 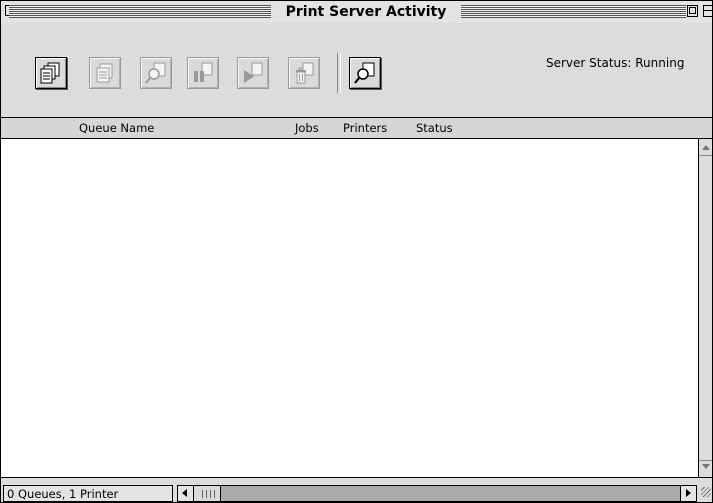 I want to click on queue-info-button, so click(x=51, y=73).